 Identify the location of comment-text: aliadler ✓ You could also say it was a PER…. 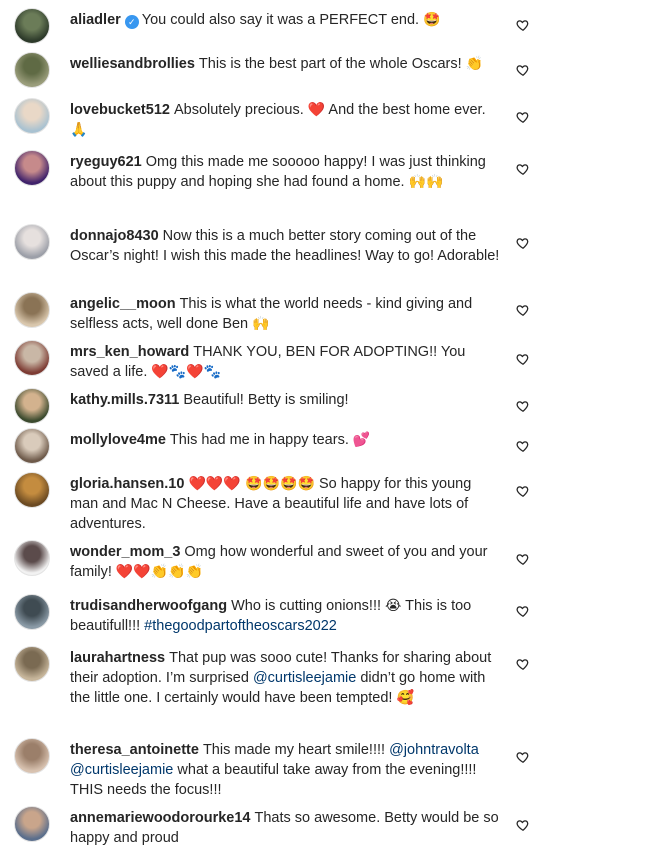
(285, 20).